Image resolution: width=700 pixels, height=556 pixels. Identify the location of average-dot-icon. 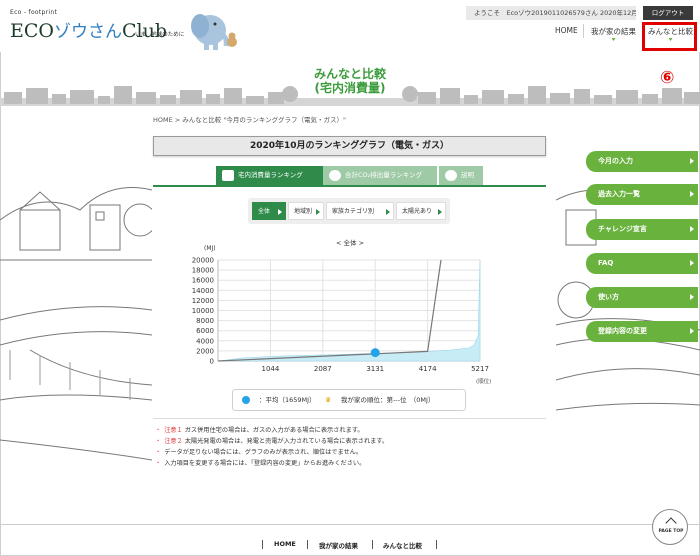
(246, 400).